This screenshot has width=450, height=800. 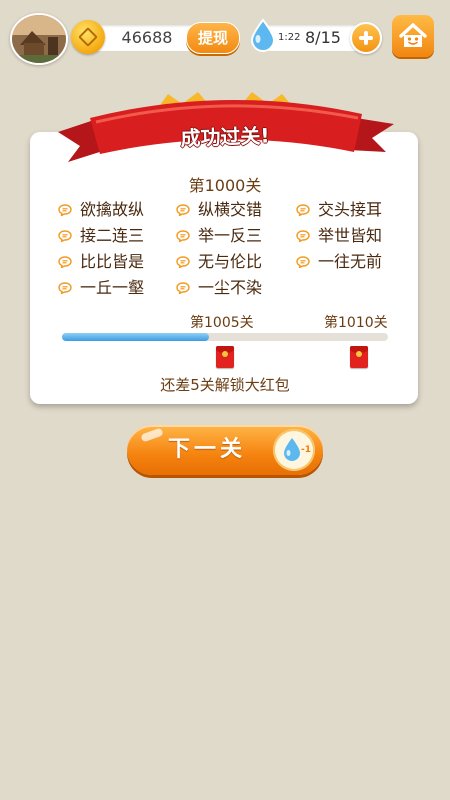 I want to click on player-avatar, so click(x=39, y=39).